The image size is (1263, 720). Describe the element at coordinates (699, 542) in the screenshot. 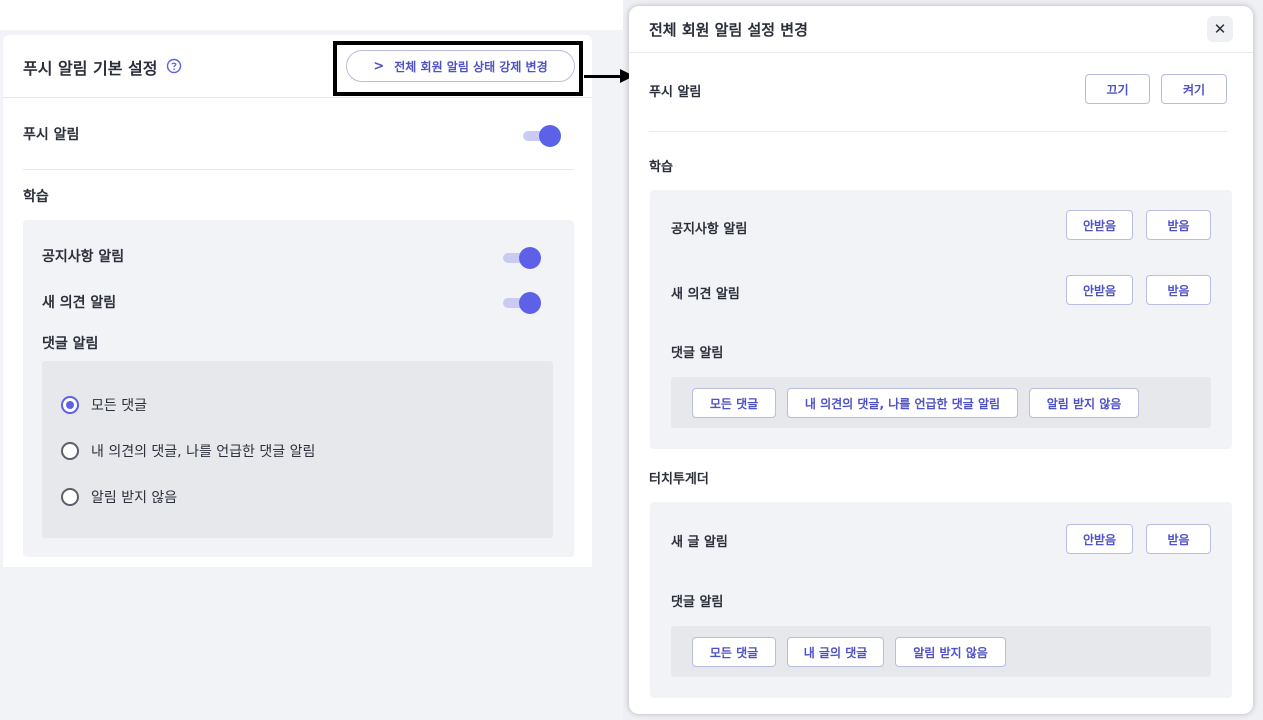

I see `new-post-label: 새 글 알림` at that location.